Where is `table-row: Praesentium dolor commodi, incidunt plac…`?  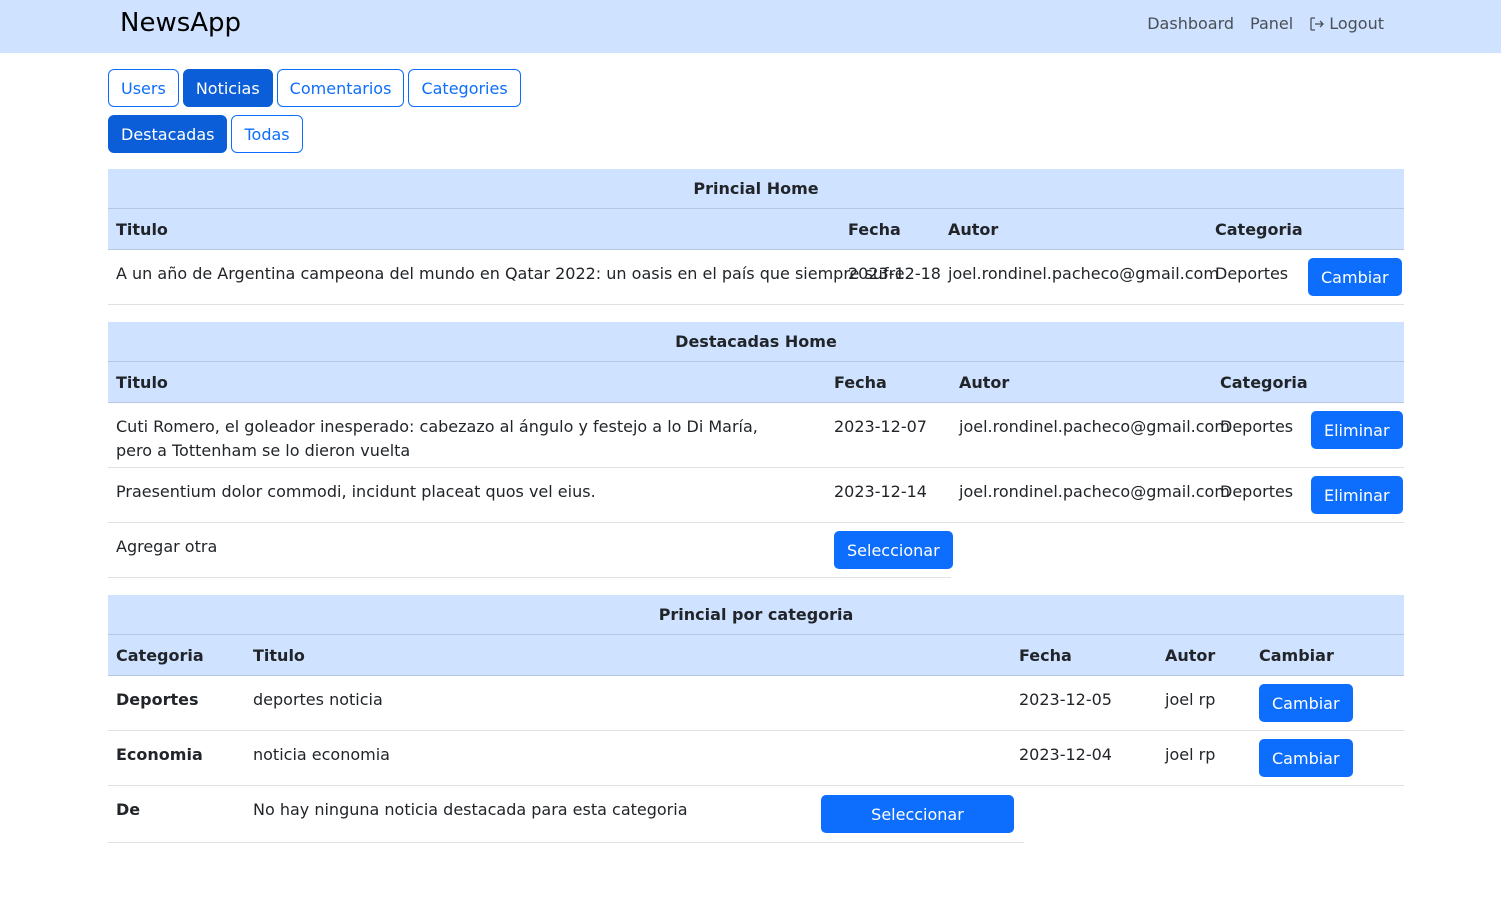
table-row: Praesentium dolor commodi, incidunt plac… is located at coordinates (756, 495).